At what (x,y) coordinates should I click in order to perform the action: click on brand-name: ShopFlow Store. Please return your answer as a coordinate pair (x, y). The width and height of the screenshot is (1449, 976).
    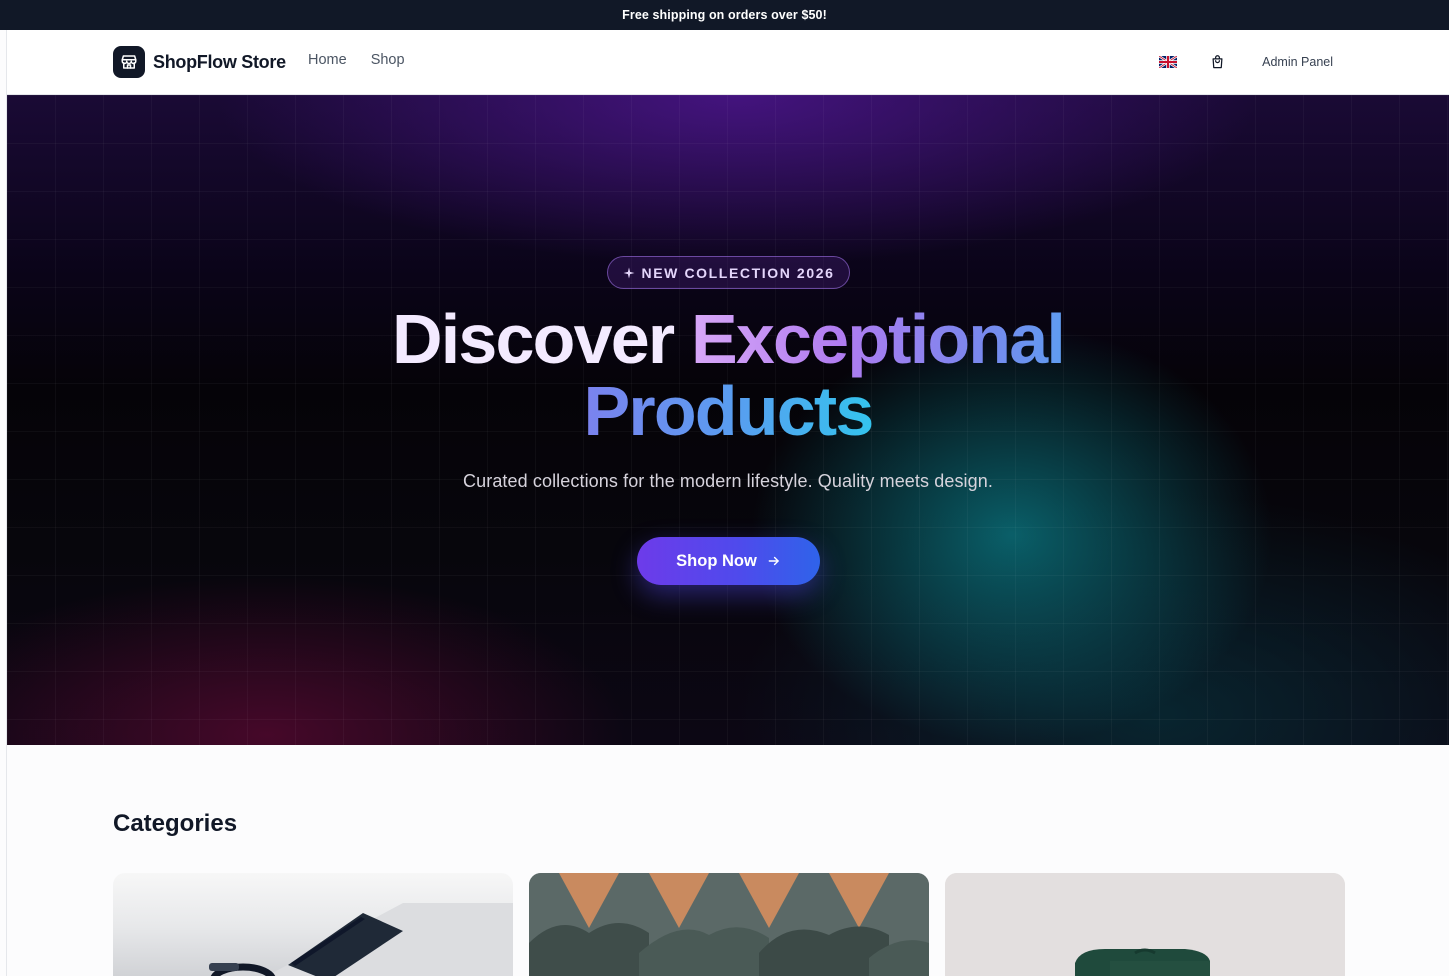
    Looking at the image, I should click on (219, 61).